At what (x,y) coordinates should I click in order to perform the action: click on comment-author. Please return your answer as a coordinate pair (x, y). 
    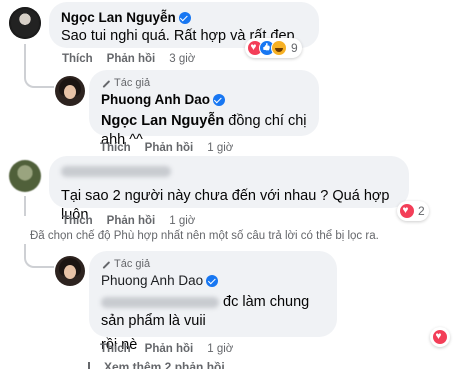
    Looking at the image, I should click on (116, 171).